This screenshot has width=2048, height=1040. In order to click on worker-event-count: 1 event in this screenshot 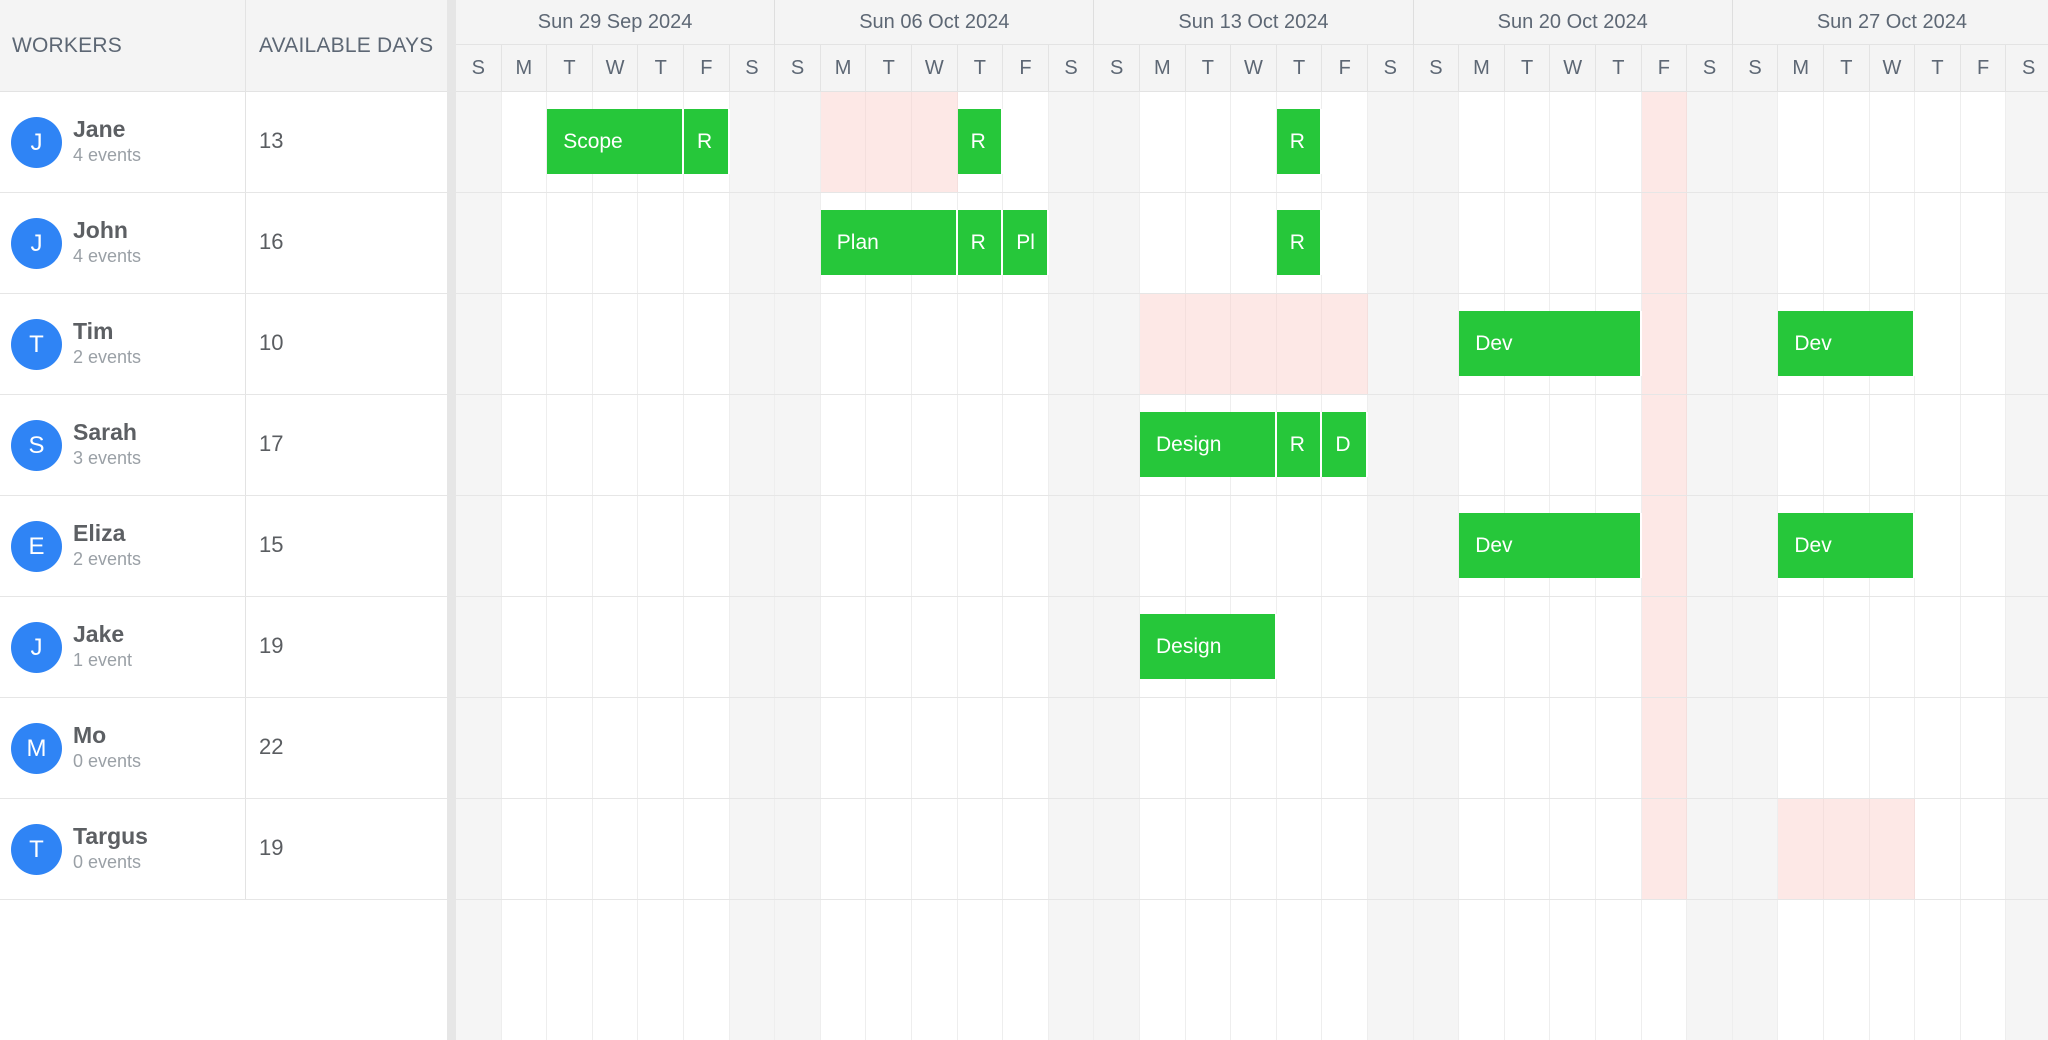, I will do `click(103, 660)`.